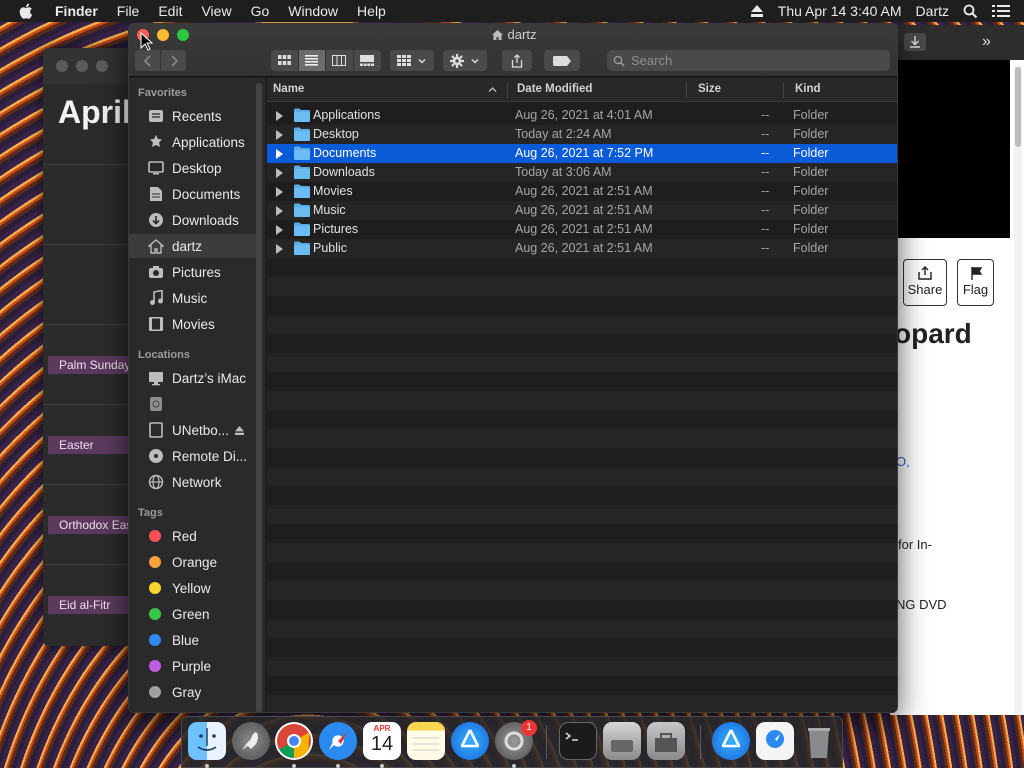 This screenshot has height=768, width=1024. Describe the element at coordinates (313, 11) in the screenshot. I see `menu-window: Window` at that location.